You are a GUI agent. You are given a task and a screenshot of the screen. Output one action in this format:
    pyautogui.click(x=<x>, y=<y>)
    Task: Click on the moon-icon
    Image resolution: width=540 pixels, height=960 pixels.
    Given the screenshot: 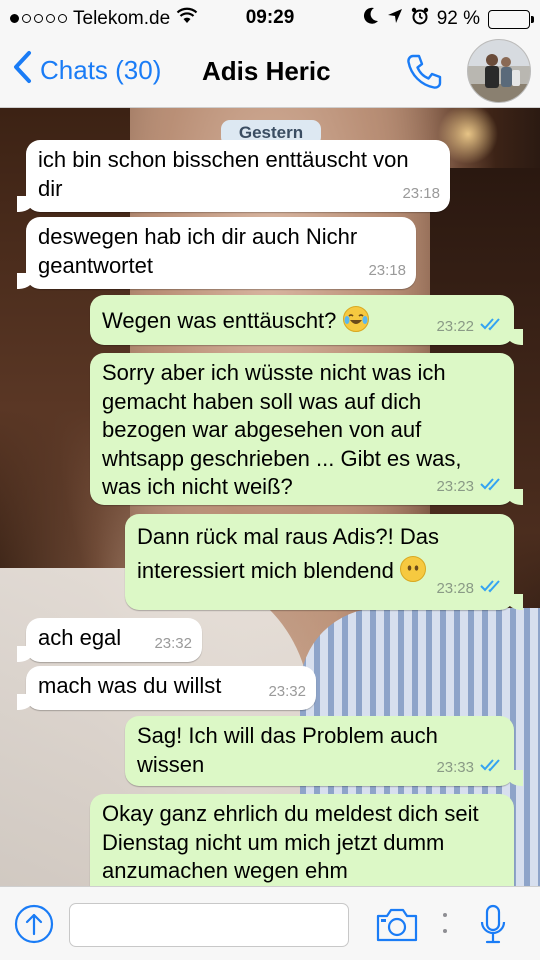 What is the action you would take?
    pyautogui.click(x=371, y=19)
    